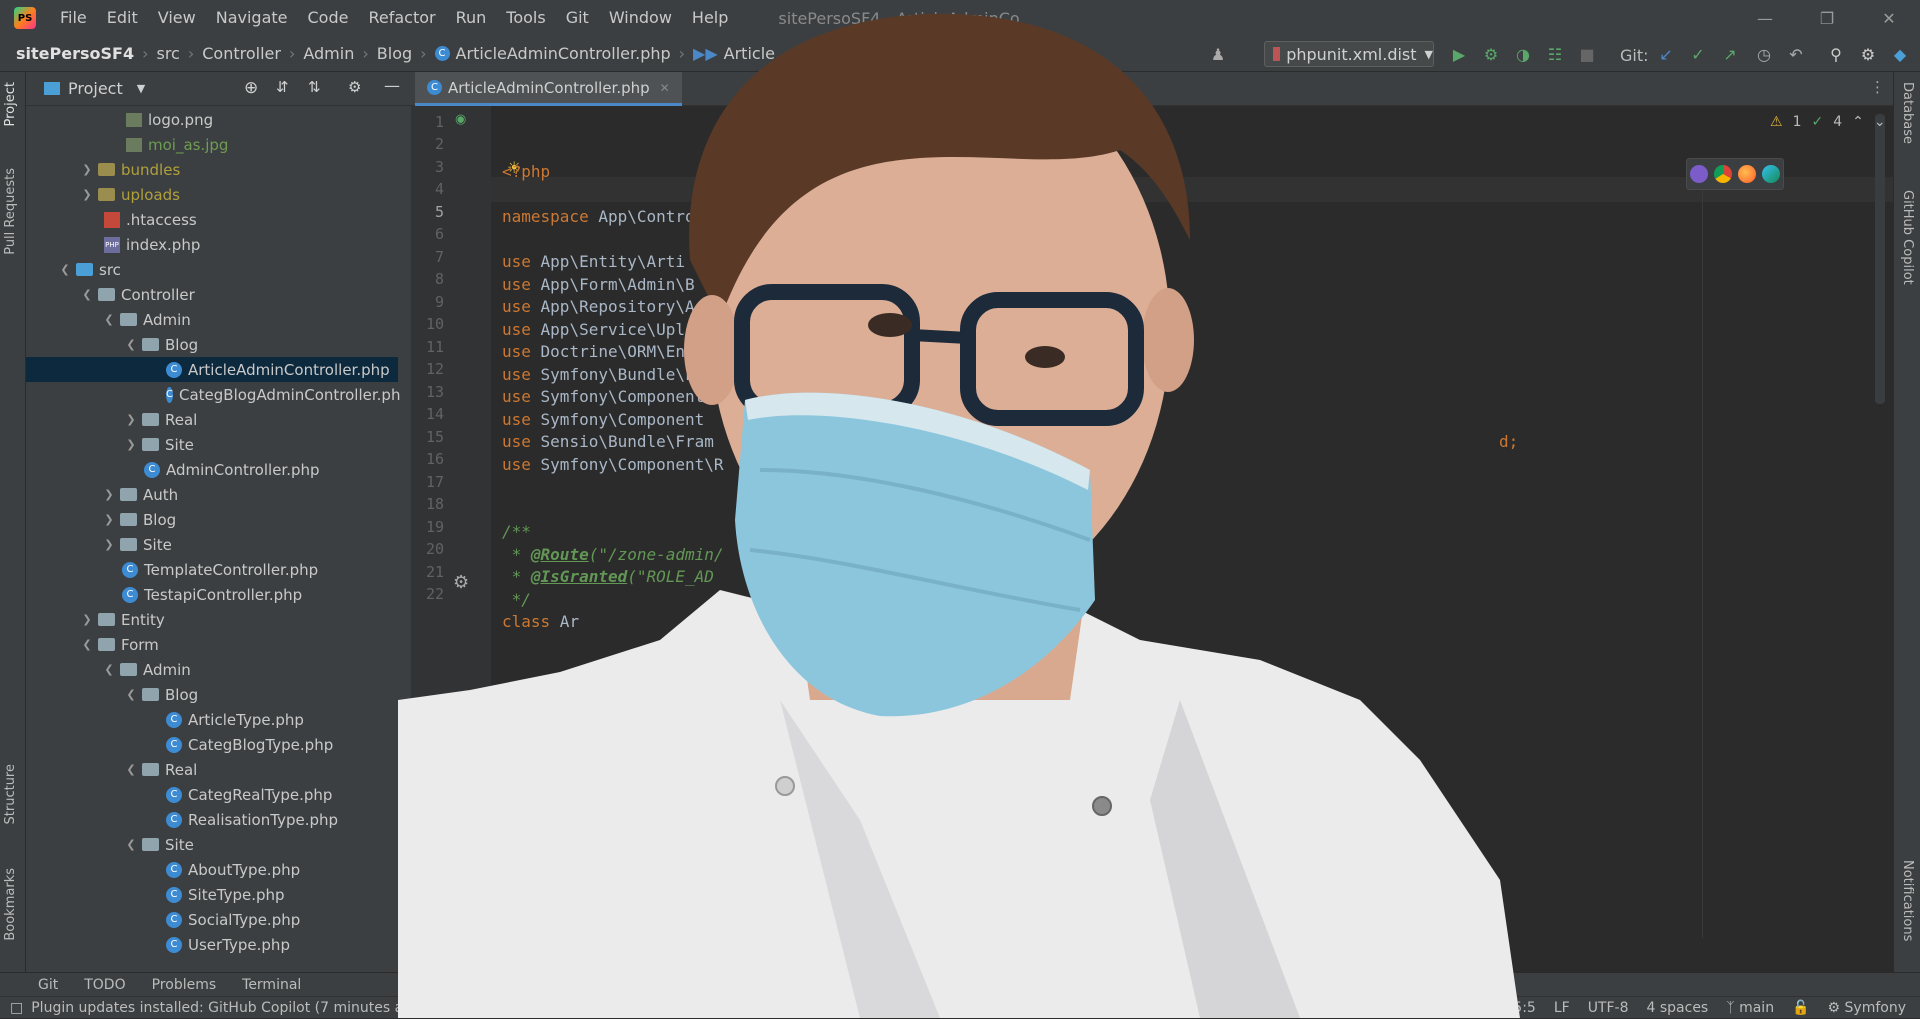  What do you see at coordinates (401, 18) in the screenshot?
I see `menu-refactor: Refactor` at bounding box center [401, 18].